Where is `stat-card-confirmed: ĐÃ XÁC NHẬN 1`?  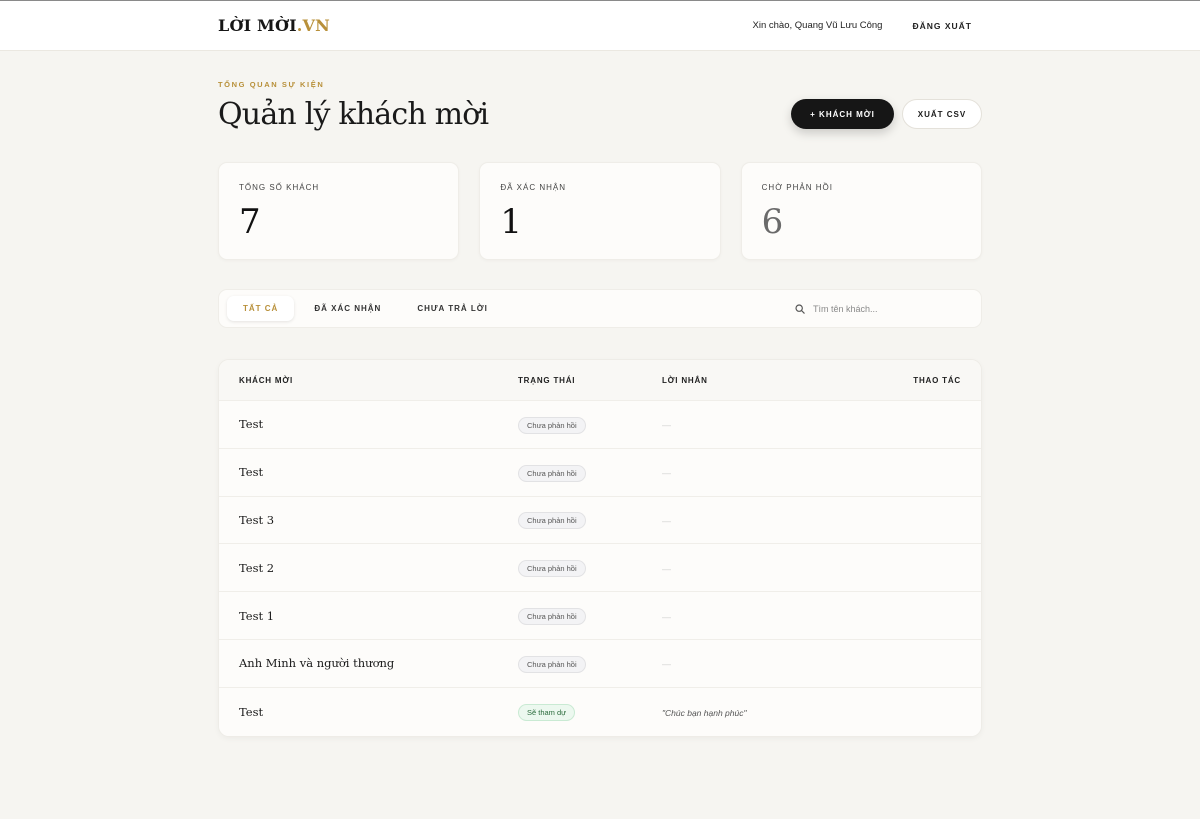
stat-card-confirmed: ĐÃ XÁC NHẬN 1 is located at coordinates (600, 211).